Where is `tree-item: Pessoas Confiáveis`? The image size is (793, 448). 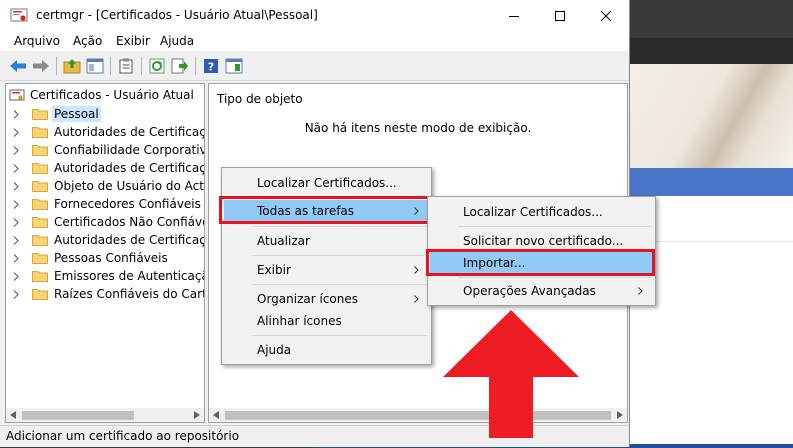 tree-item: Pessoas Confiáveis is located at coordinates (90, 258).